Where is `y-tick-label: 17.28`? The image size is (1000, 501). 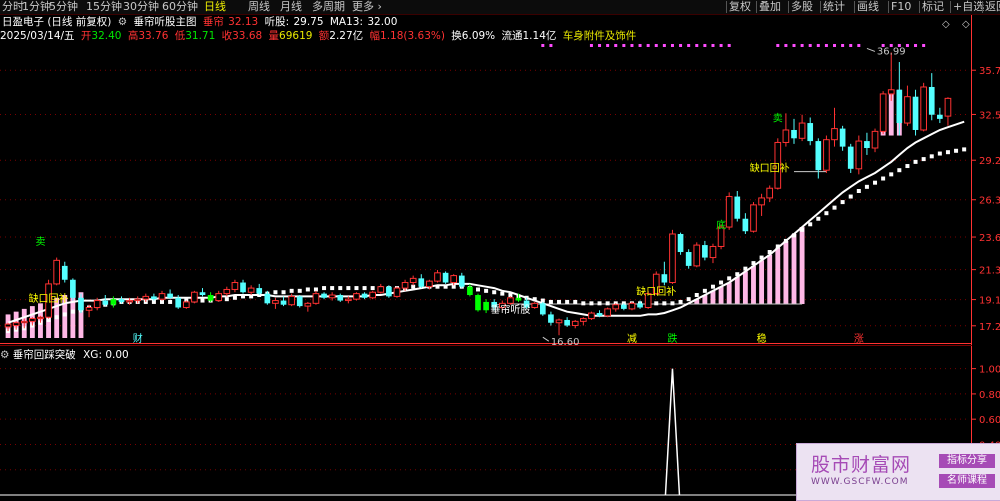 y-tick-label: 17.28 is located at coordinates (989, 327).